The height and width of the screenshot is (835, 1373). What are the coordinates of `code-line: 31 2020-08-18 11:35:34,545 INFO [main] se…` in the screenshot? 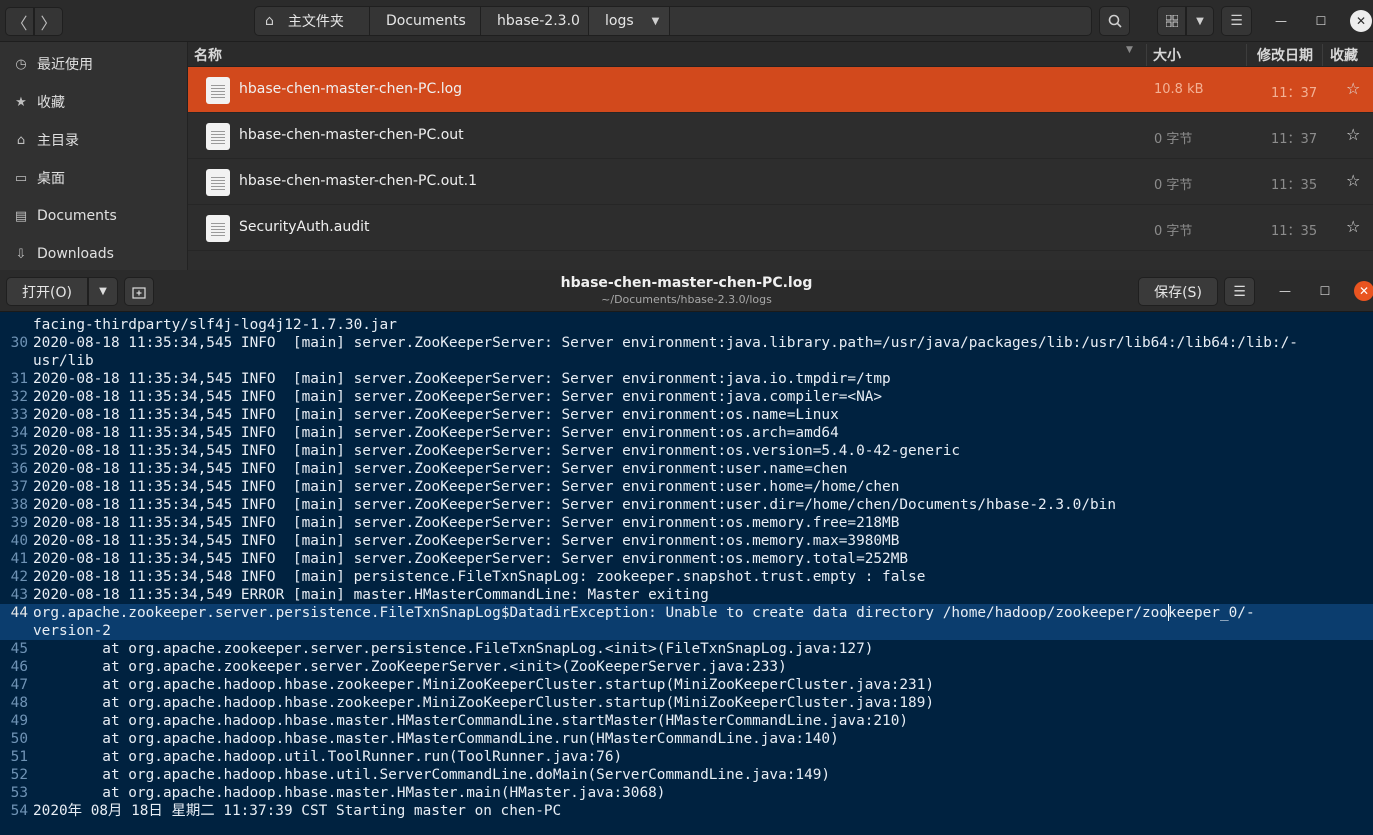 It's located at (686, 379).